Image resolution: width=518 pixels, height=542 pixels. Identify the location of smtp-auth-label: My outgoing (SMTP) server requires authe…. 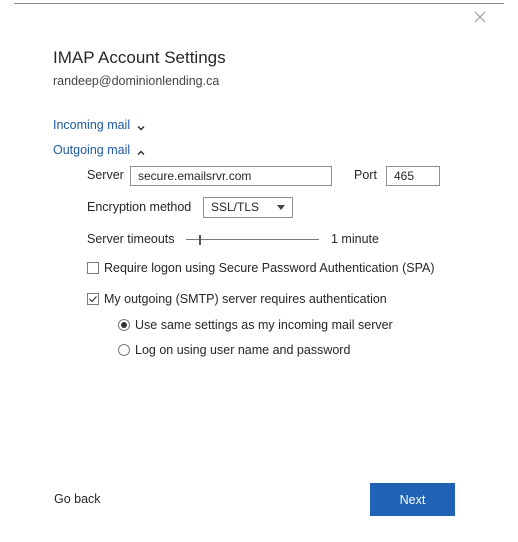
(245, 299).